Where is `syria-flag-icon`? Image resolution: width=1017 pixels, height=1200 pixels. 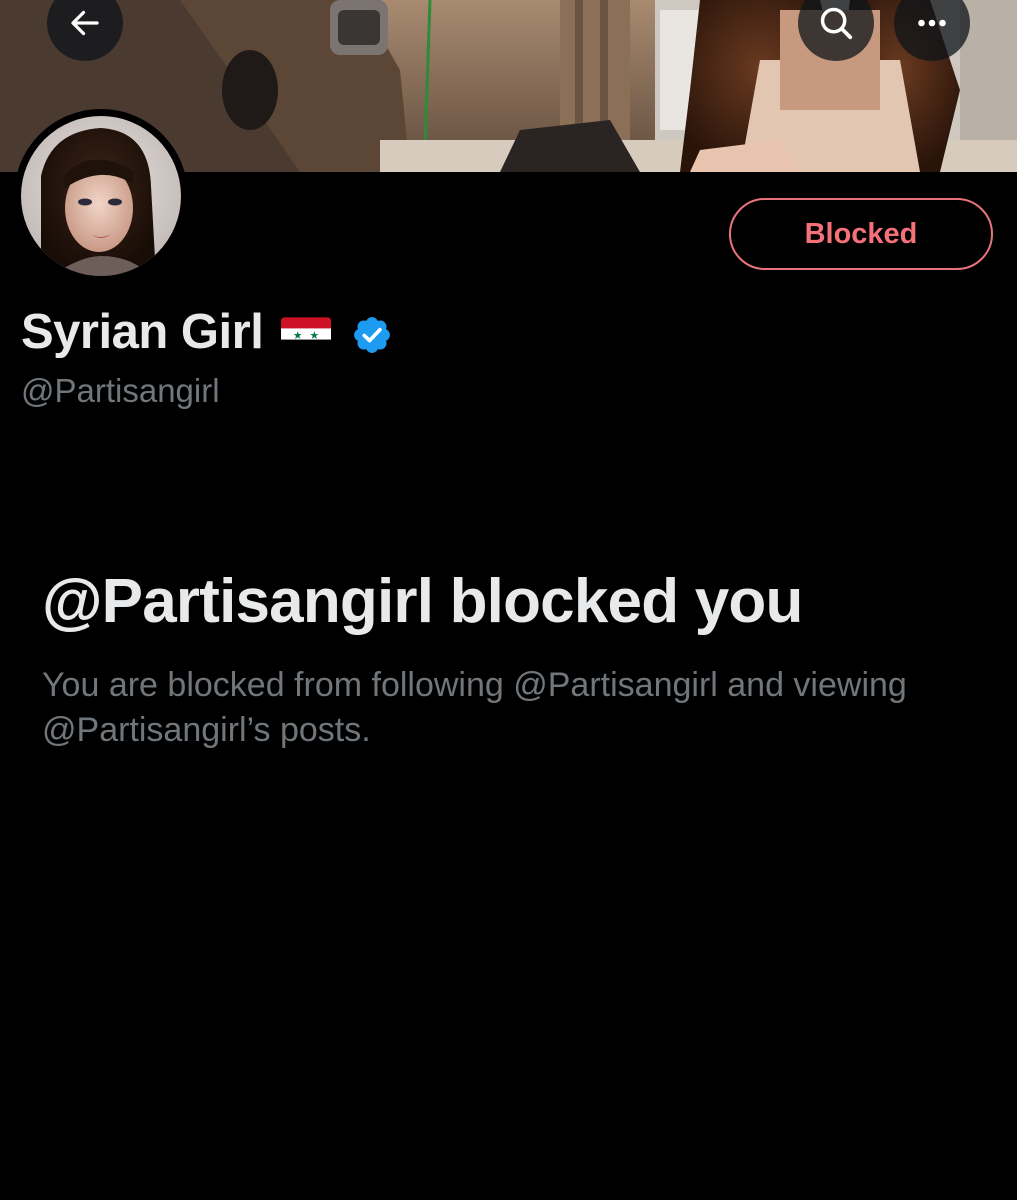
syria-flag-icon is located at coordinates (306, 334).